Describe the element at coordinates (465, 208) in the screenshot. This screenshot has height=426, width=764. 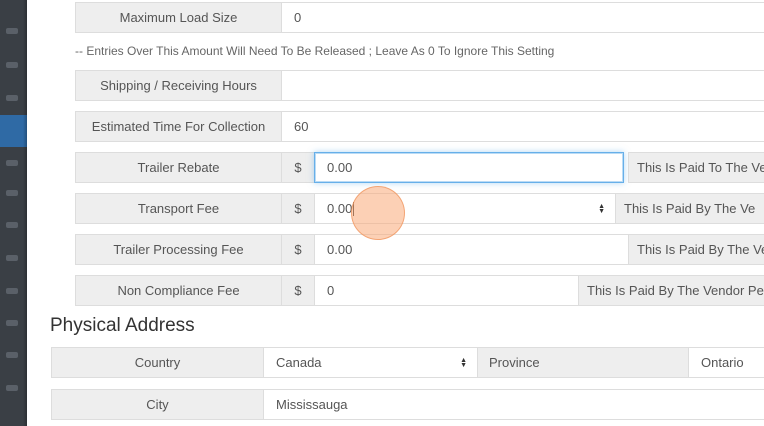
I see `transport-fee-input: 0.00 ▲ ▼` at that location.